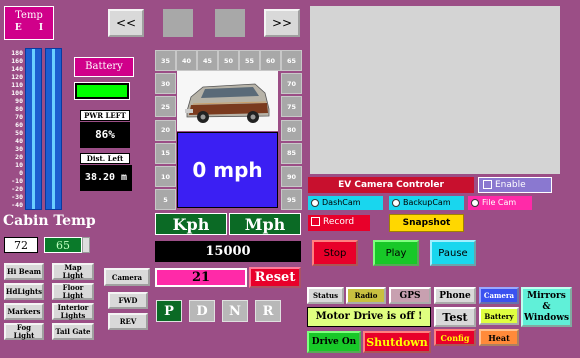 This screenshot has height=358, width=580. What do you see at coordinates (29, 23) in the screenshot?
I see `temp-header: Temp E I` at bounding box center [29, 23].